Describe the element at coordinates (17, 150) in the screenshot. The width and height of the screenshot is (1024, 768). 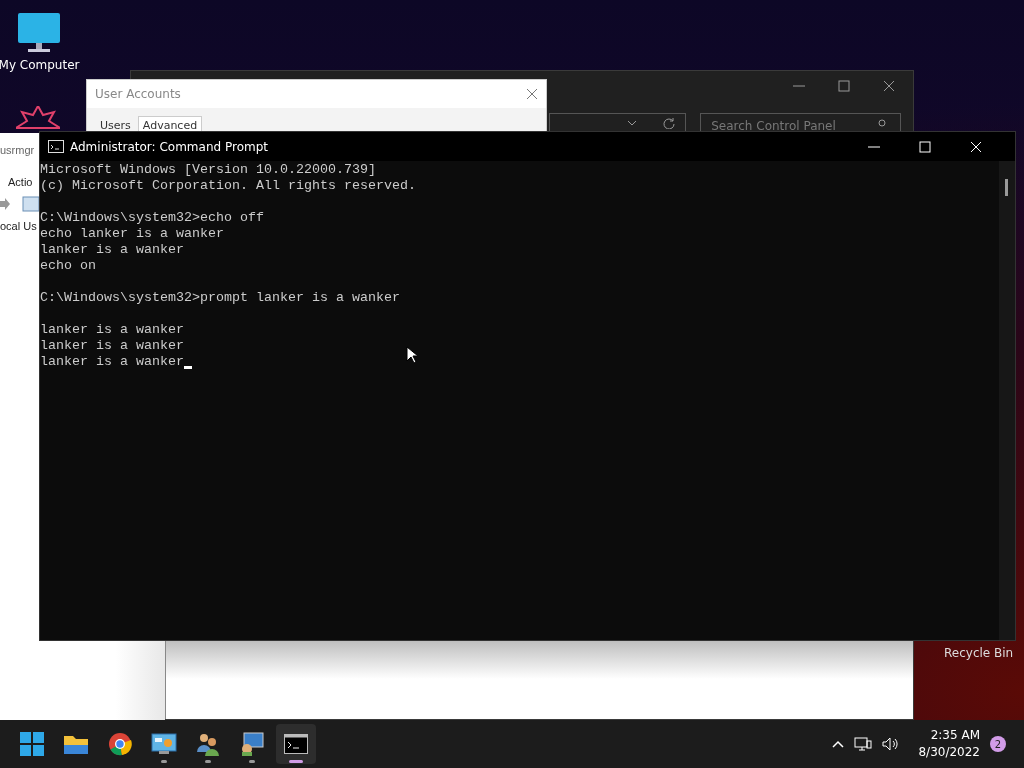
I see `window-title: usrmgr` at that location.